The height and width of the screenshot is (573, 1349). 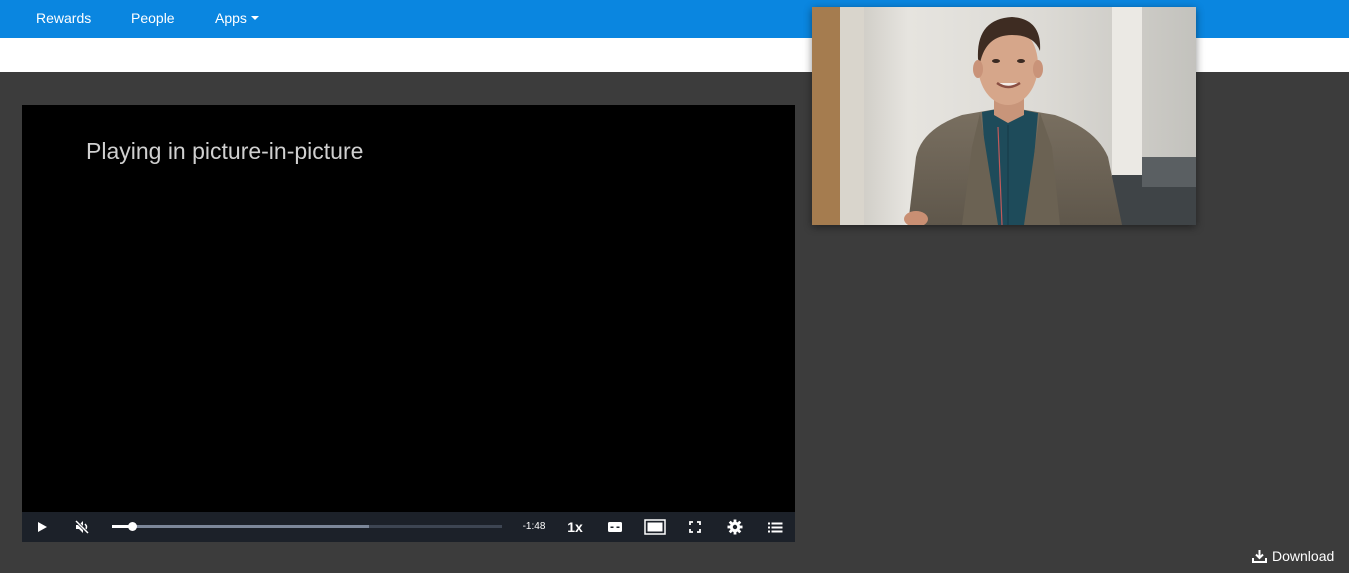 I want to click on settings-button, so click(x=735, y=527).